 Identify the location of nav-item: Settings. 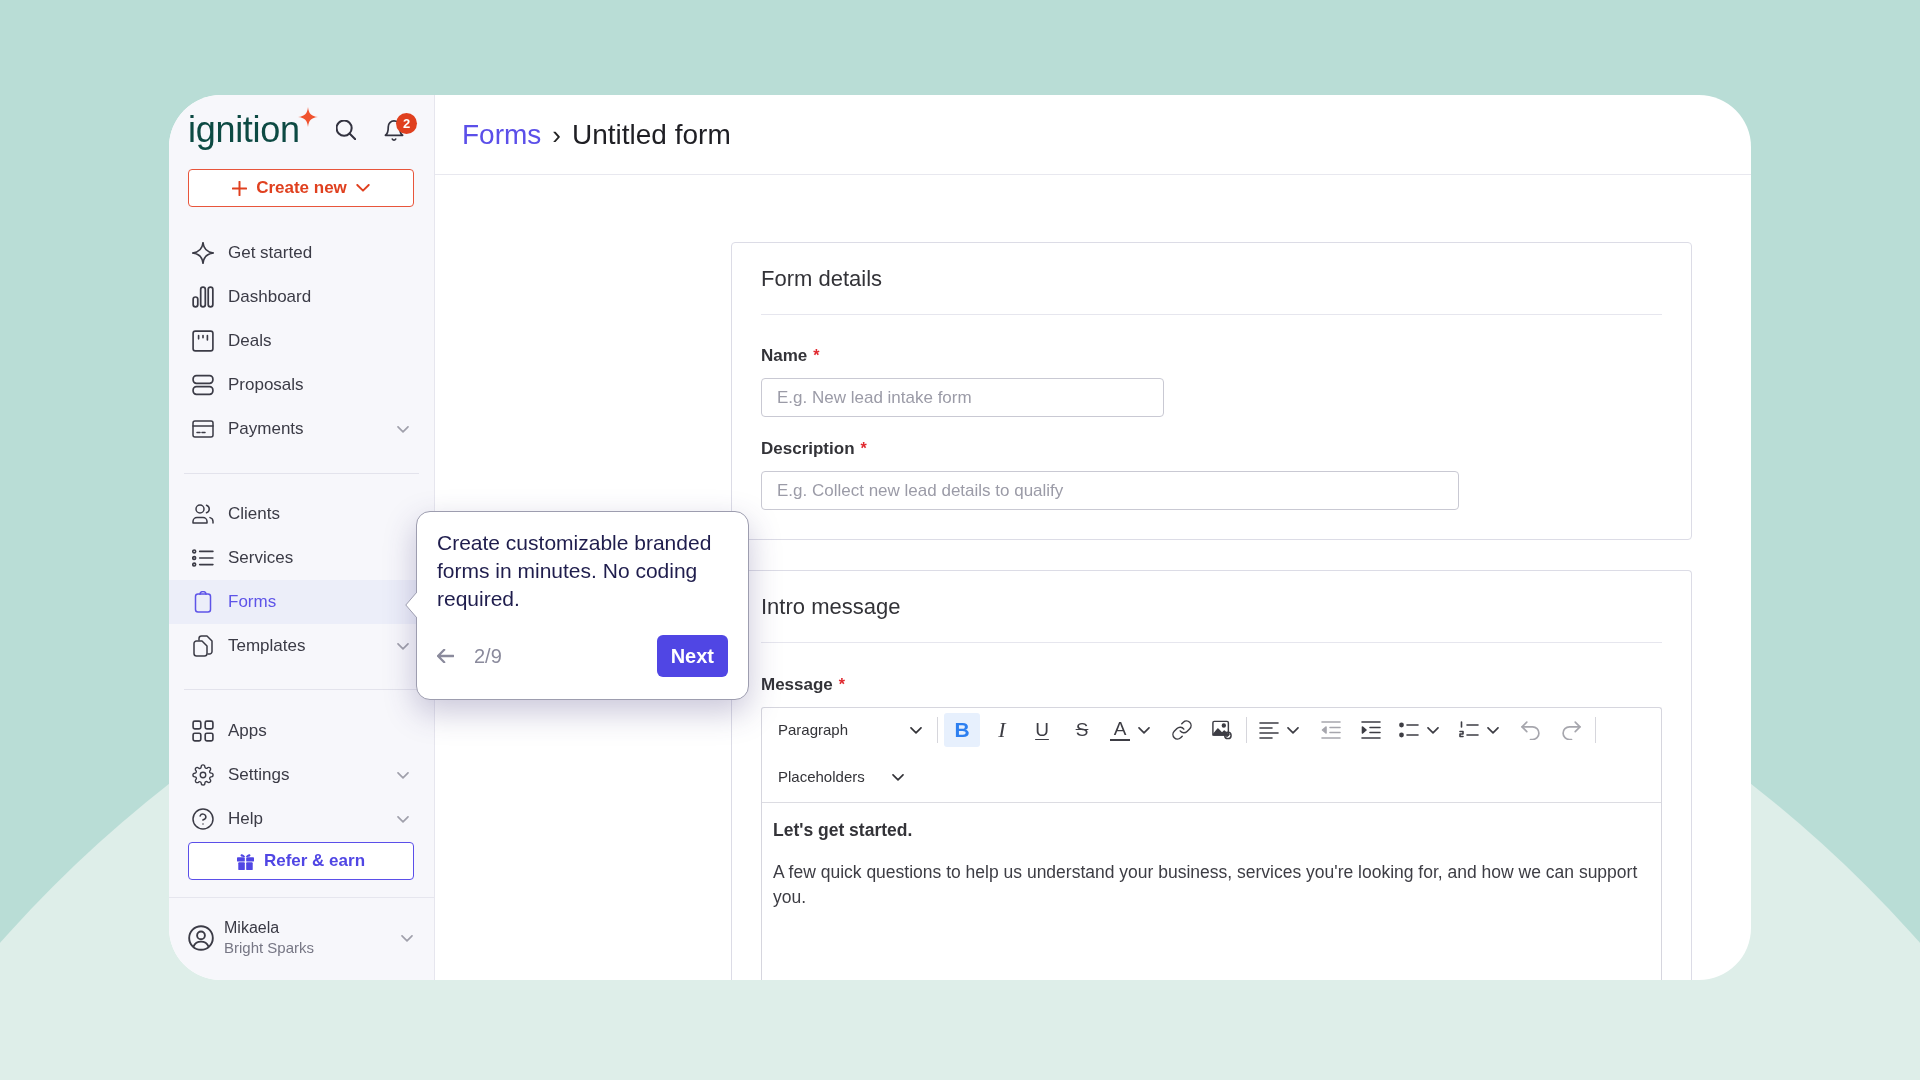
(301, 775).